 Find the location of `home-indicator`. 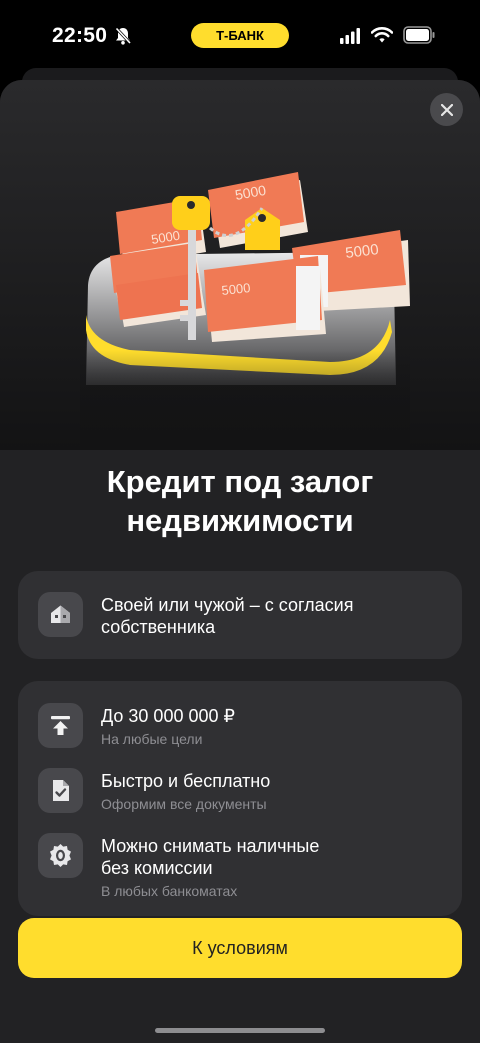

home-indicator is located at coordinates (240, 1030).